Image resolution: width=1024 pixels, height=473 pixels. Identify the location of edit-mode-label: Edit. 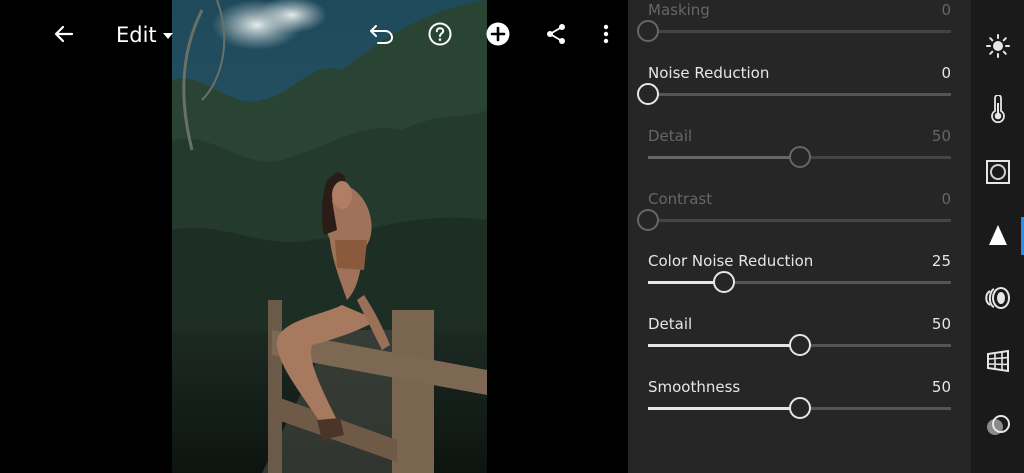
(136, 35).